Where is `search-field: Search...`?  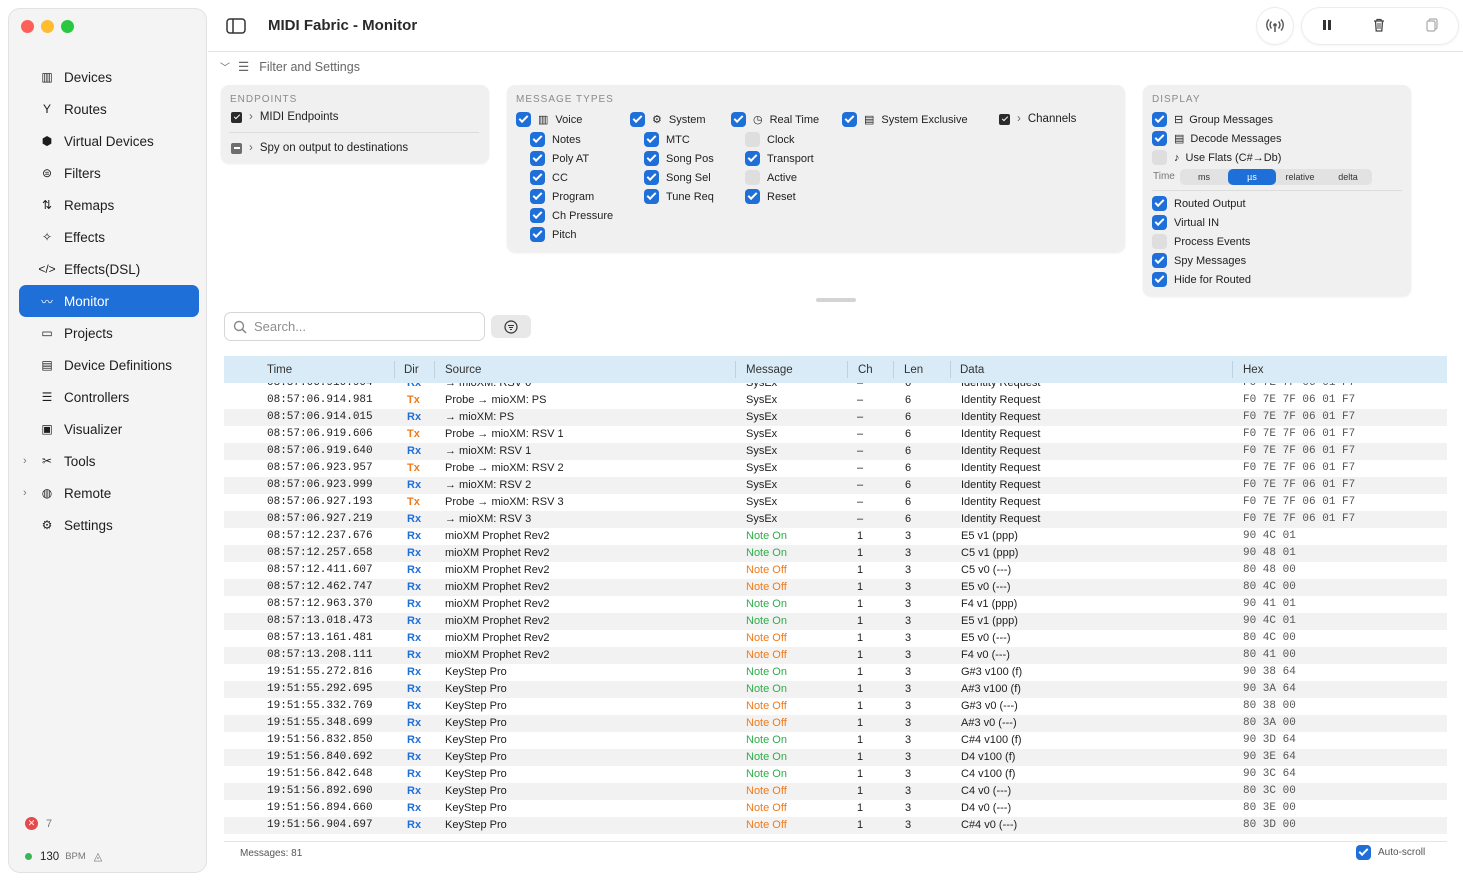
search-field: Search... is located at coordinates (354, 326).